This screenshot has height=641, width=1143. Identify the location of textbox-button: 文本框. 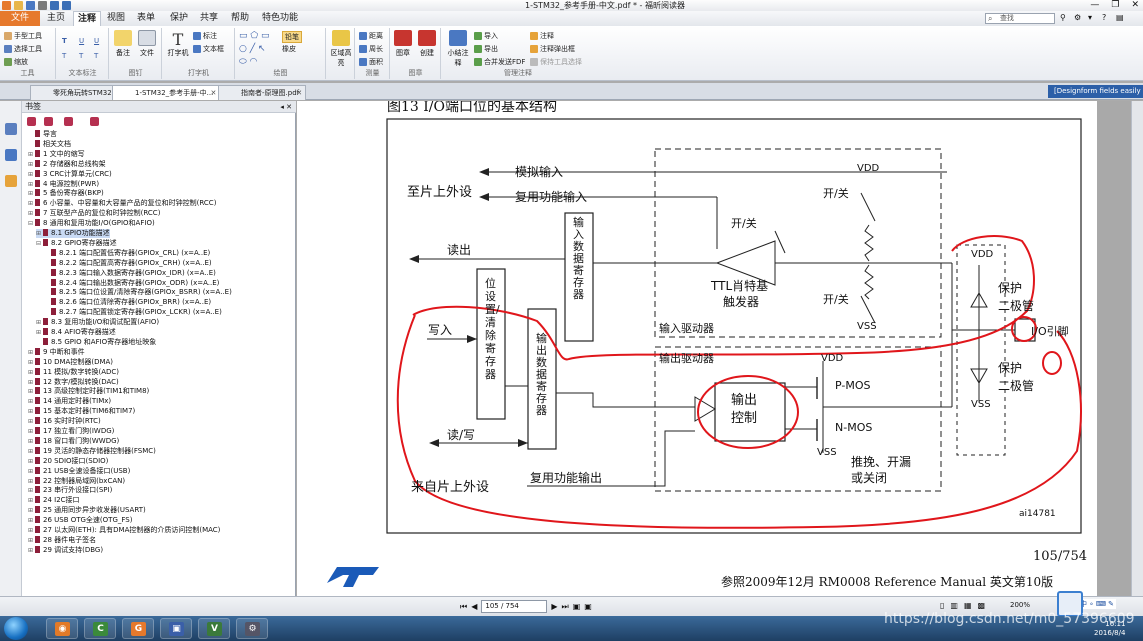
(208, 49).